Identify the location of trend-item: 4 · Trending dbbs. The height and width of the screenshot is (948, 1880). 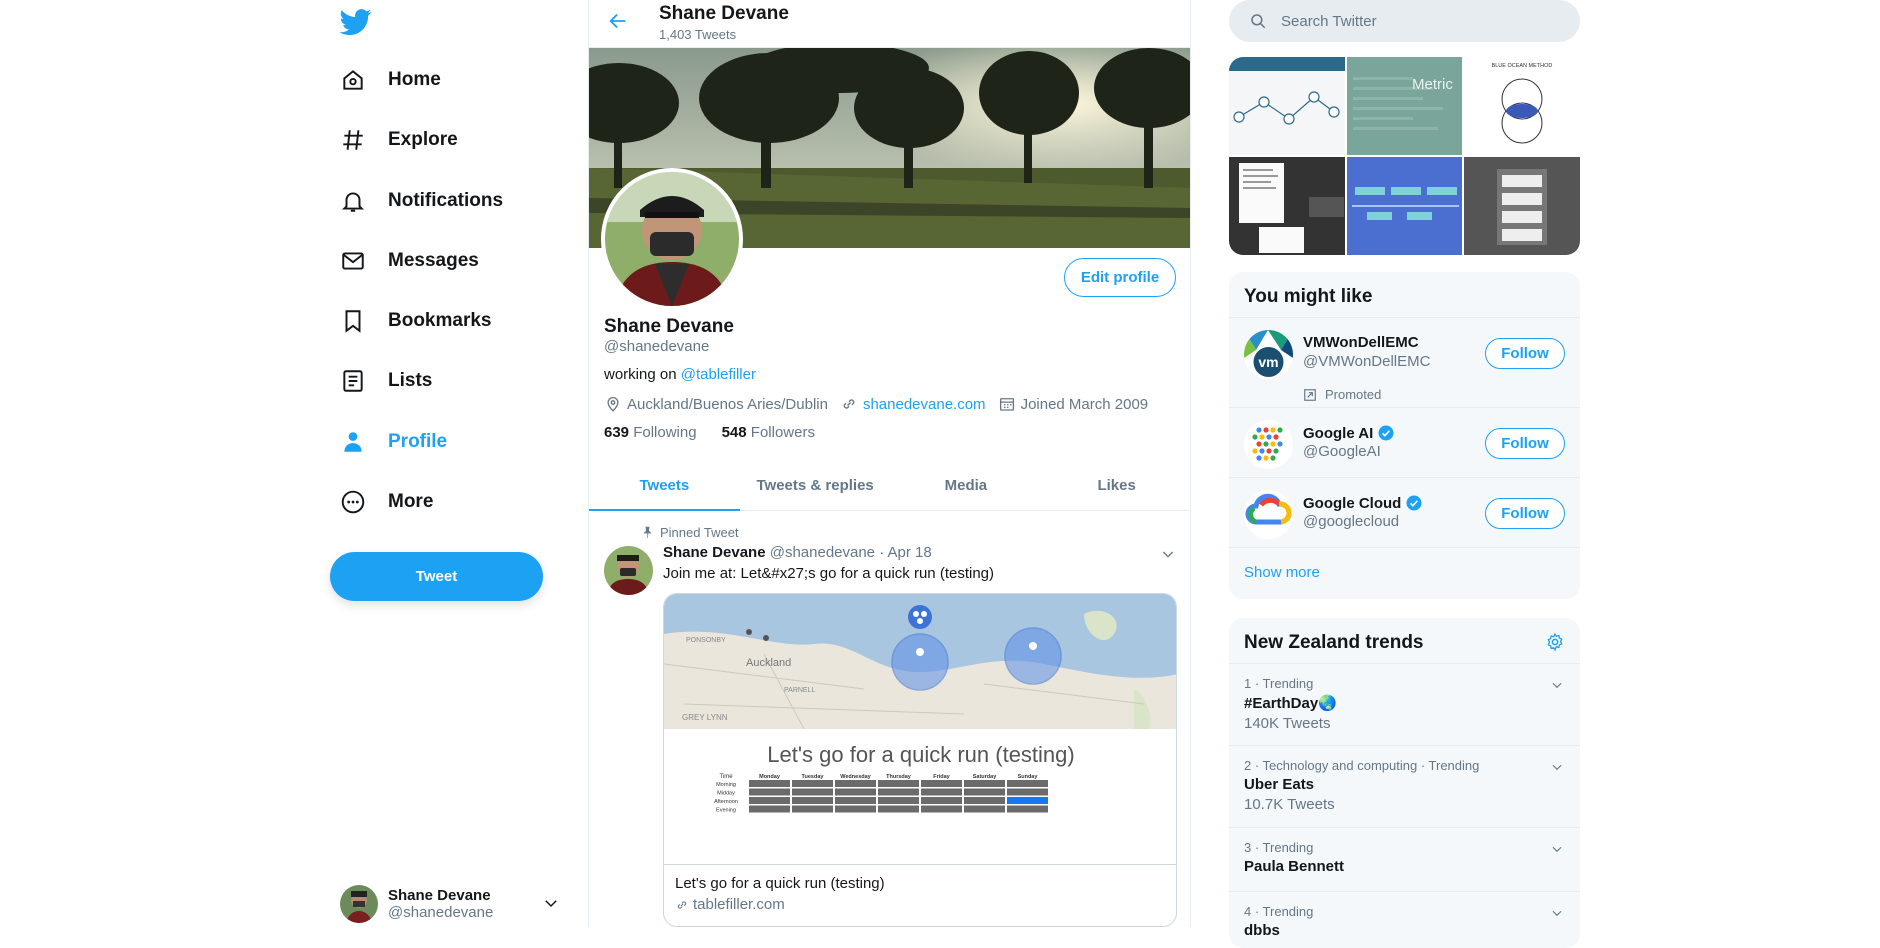
(1404, 920).